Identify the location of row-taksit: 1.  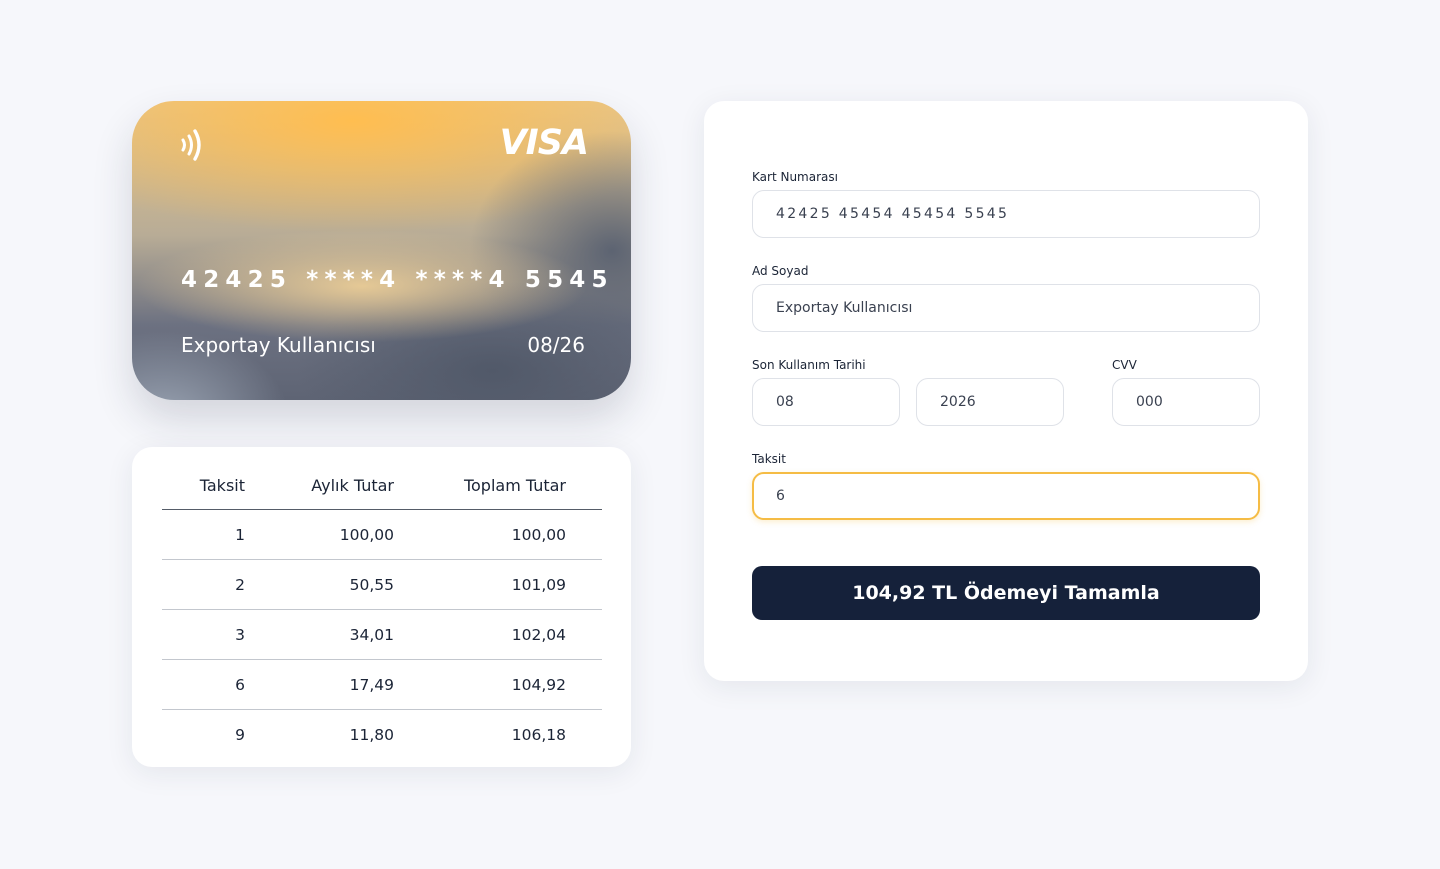
(203, 534).